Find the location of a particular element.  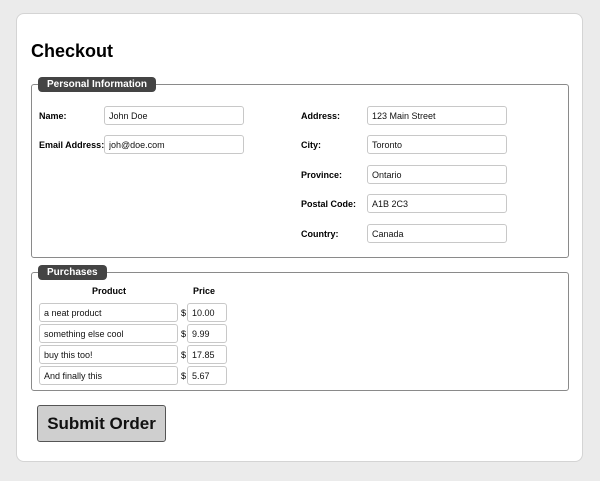

name-field is located at coordinates (174, 115).